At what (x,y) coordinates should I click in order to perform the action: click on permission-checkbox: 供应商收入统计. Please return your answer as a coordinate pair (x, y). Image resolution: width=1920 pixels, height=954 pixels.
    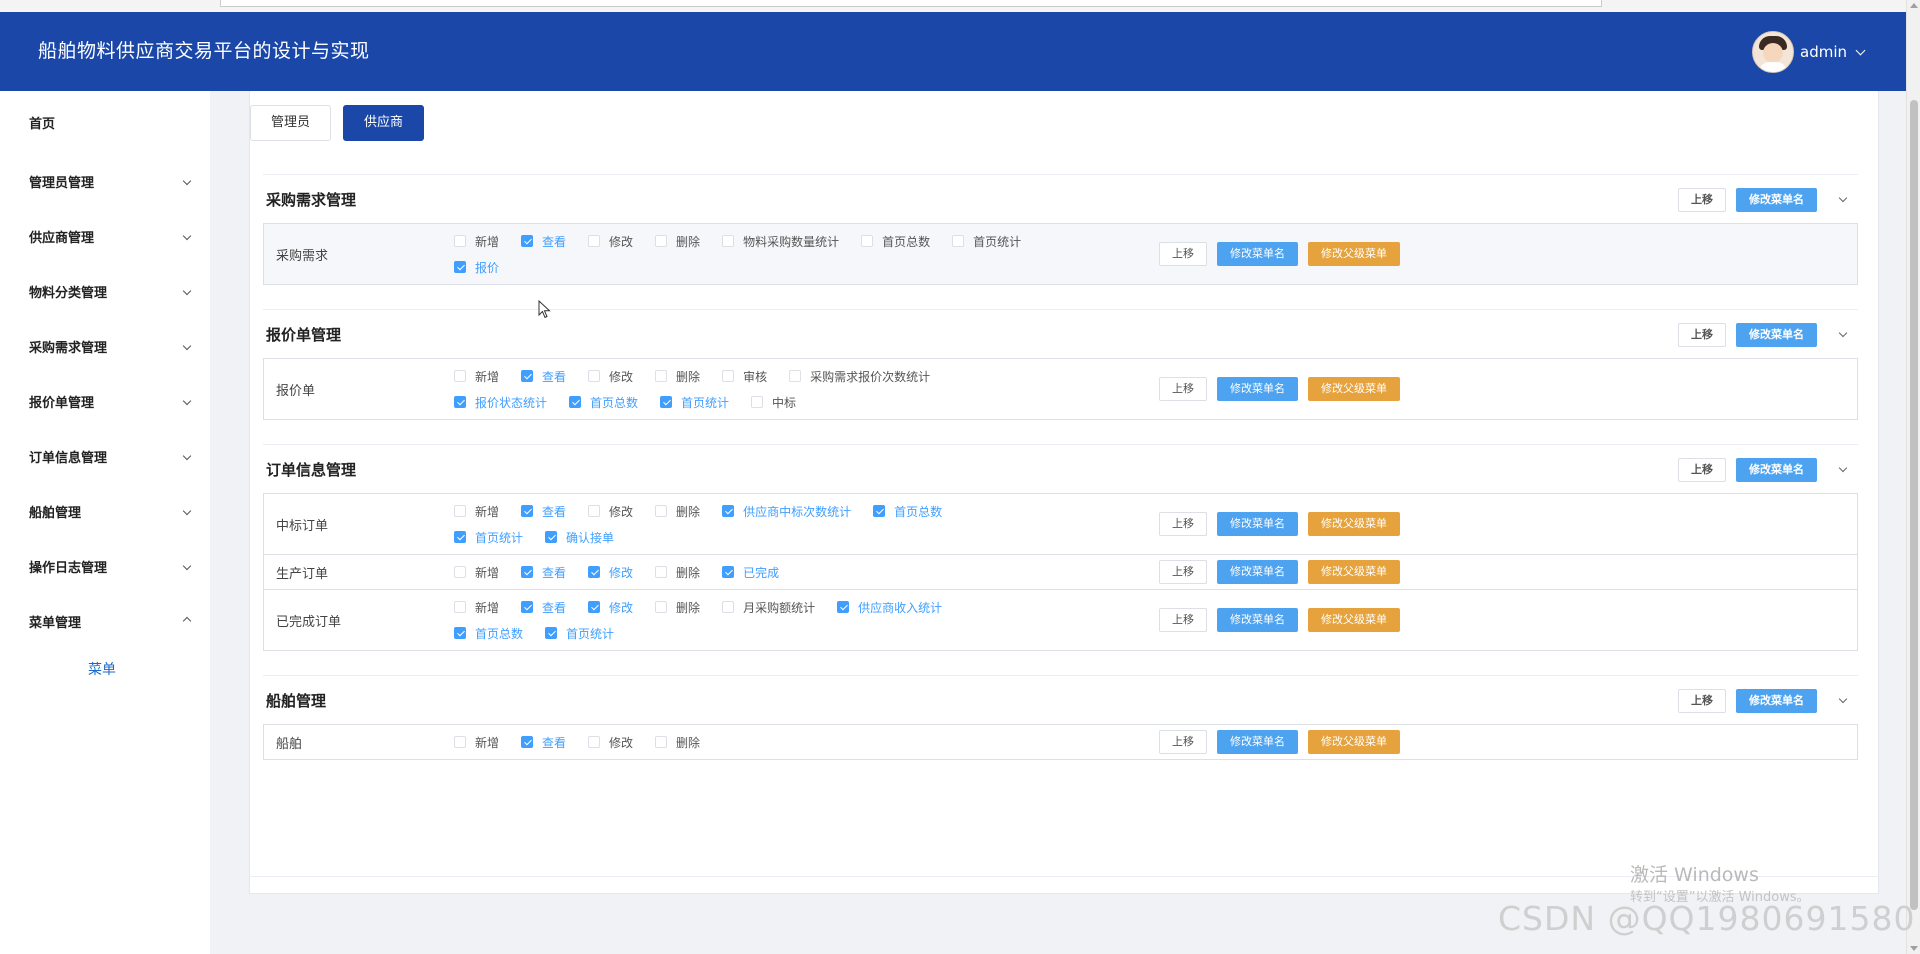
    Looking at the image, I should click on (889, 607).